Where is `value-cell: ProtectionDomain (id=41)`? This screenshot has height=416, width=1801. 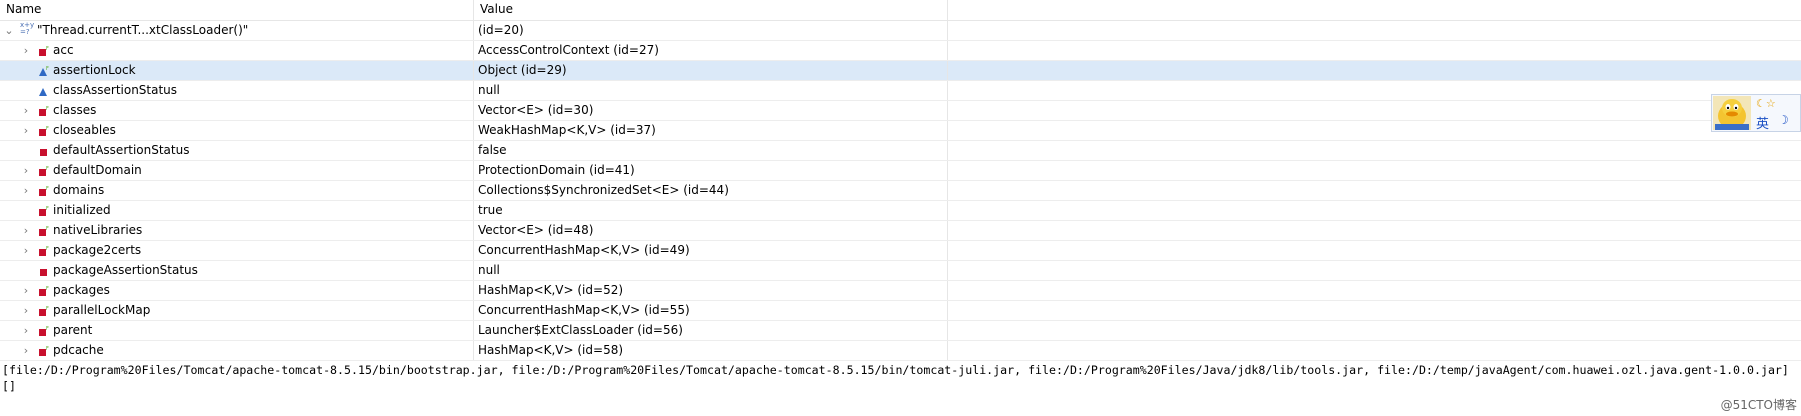 value-cell: ProtectionDomain (id=41) is located at coordinates (711, 170).